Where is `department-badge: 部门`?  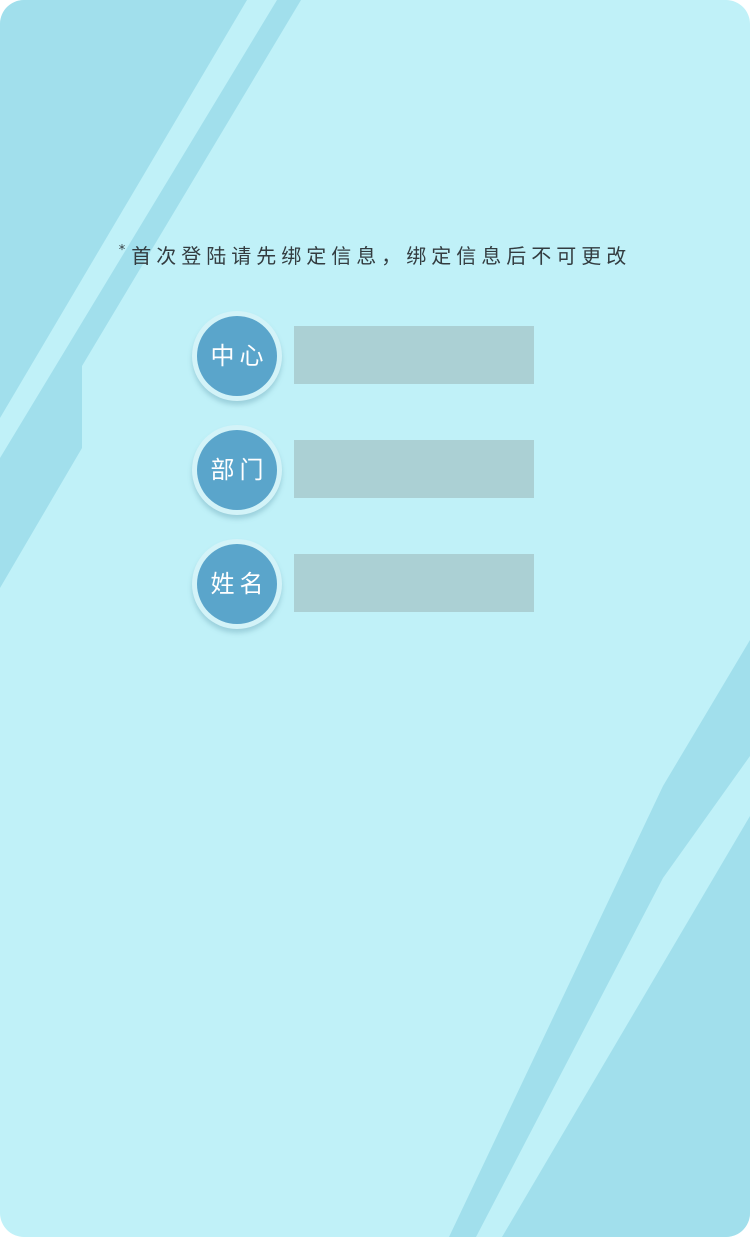 department-badge: 部门 is located at coordinates (237, 470).